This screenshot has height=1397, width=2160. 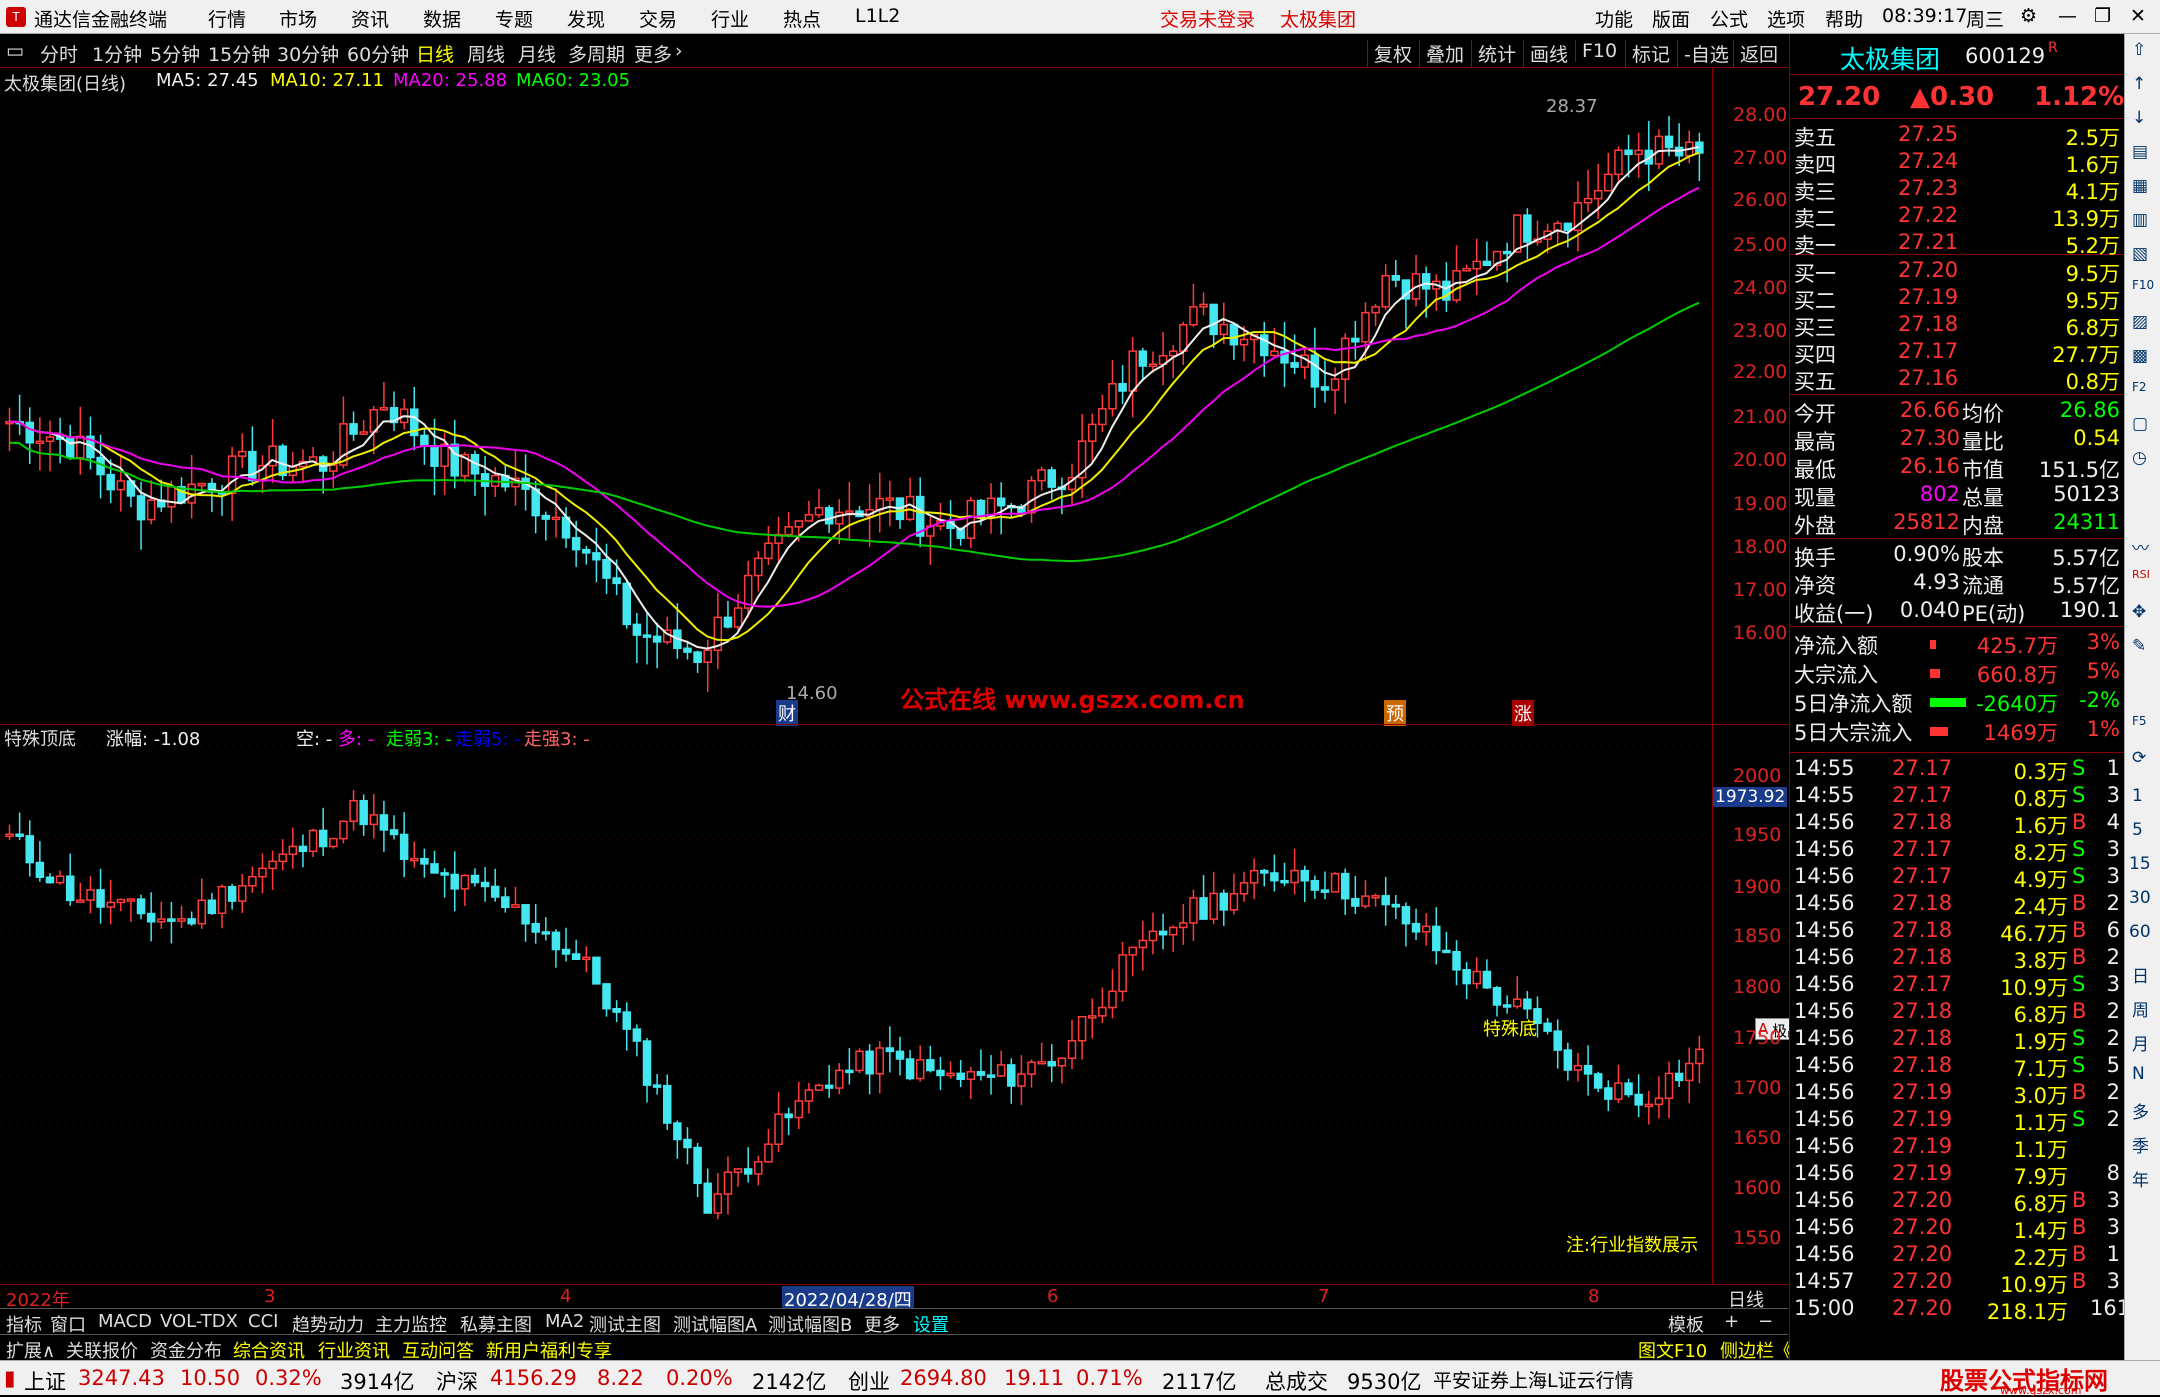 What do you see at coordinates (2140, 152) in the screenshot?
I see `sidebar-list-icon: ▤` at bounding box center [2140, 152].